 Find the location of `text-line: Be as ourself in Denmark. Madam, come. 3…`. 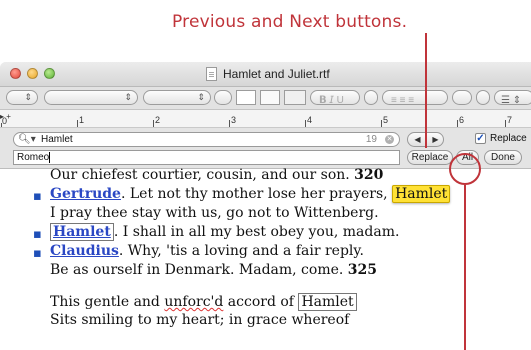

text-line: Be as ourself in Denmark. Madam, come. 3… is located at coordinates (214, 270).